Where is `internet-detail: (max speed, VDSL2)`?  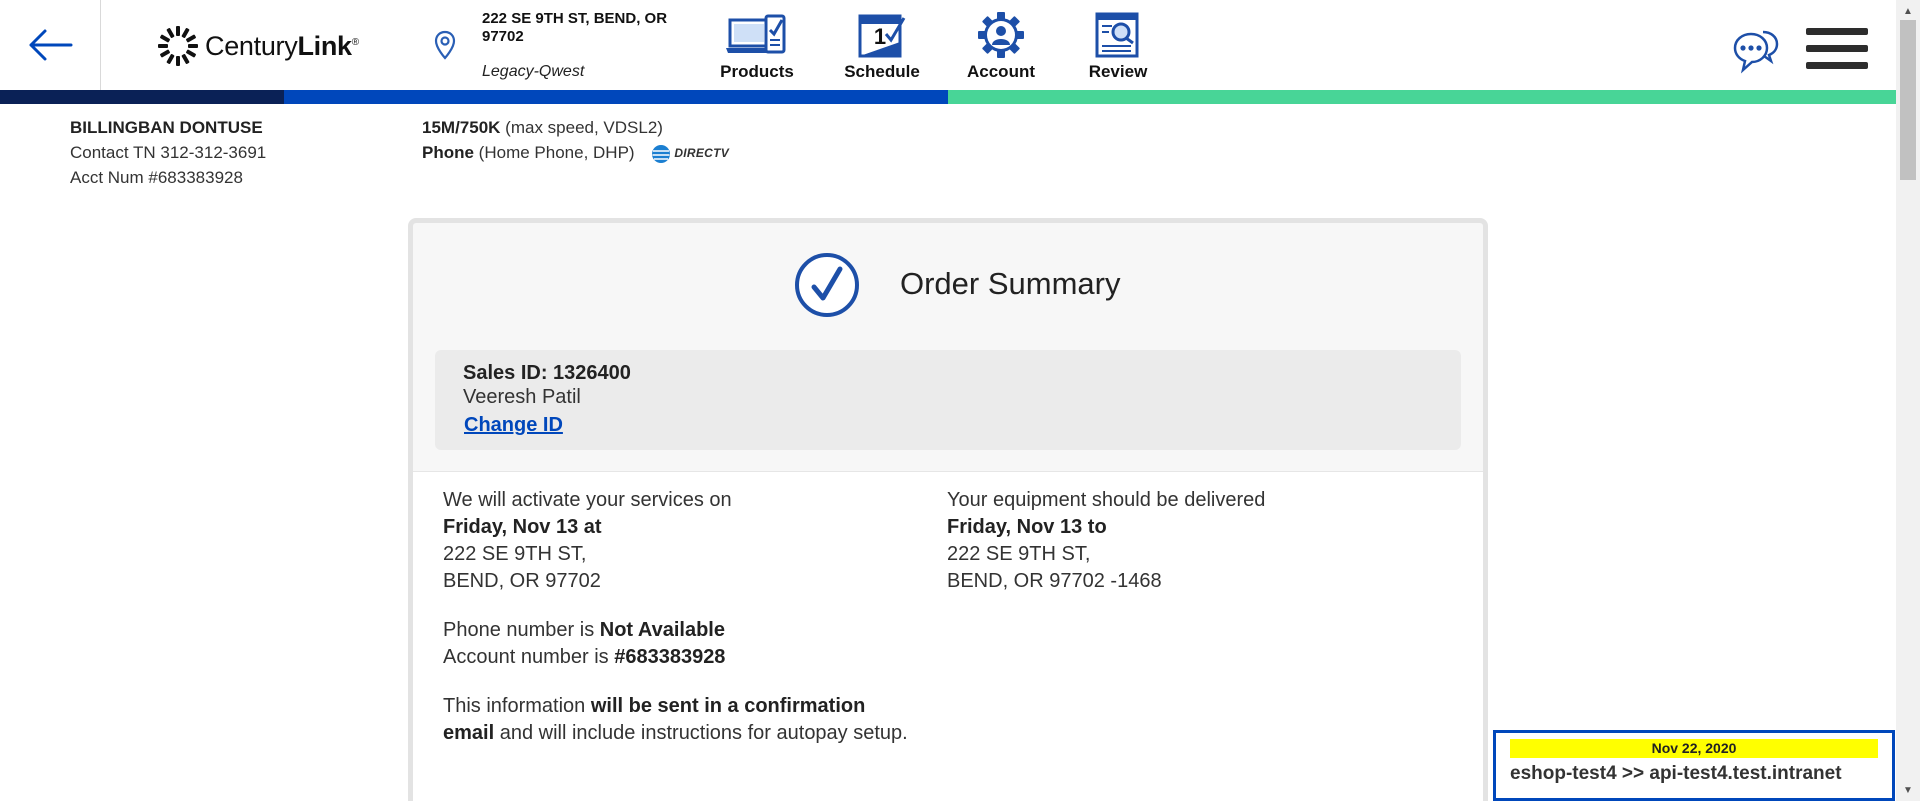
internet-detail: (max speed, VDSL2) is located at coordinates (581, 127).